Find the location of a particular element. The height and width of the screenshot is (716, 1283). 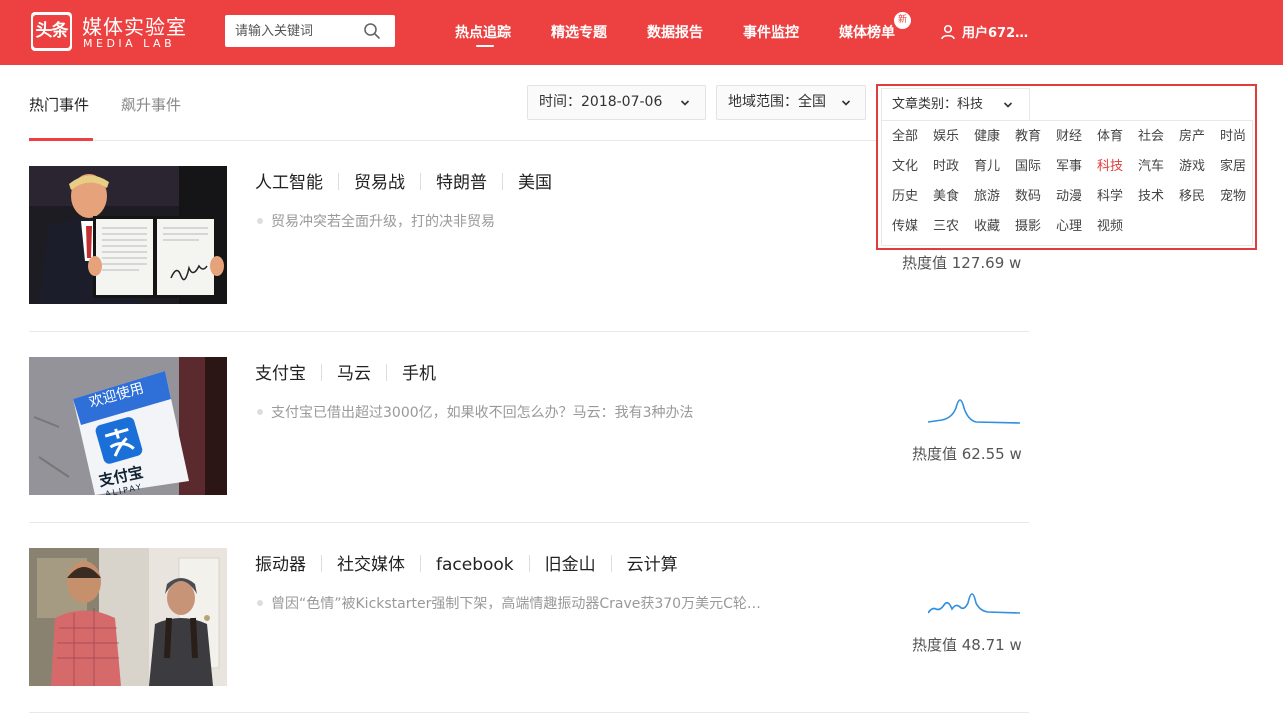

category-option: 财经 is located at coordinates (1069, 134).